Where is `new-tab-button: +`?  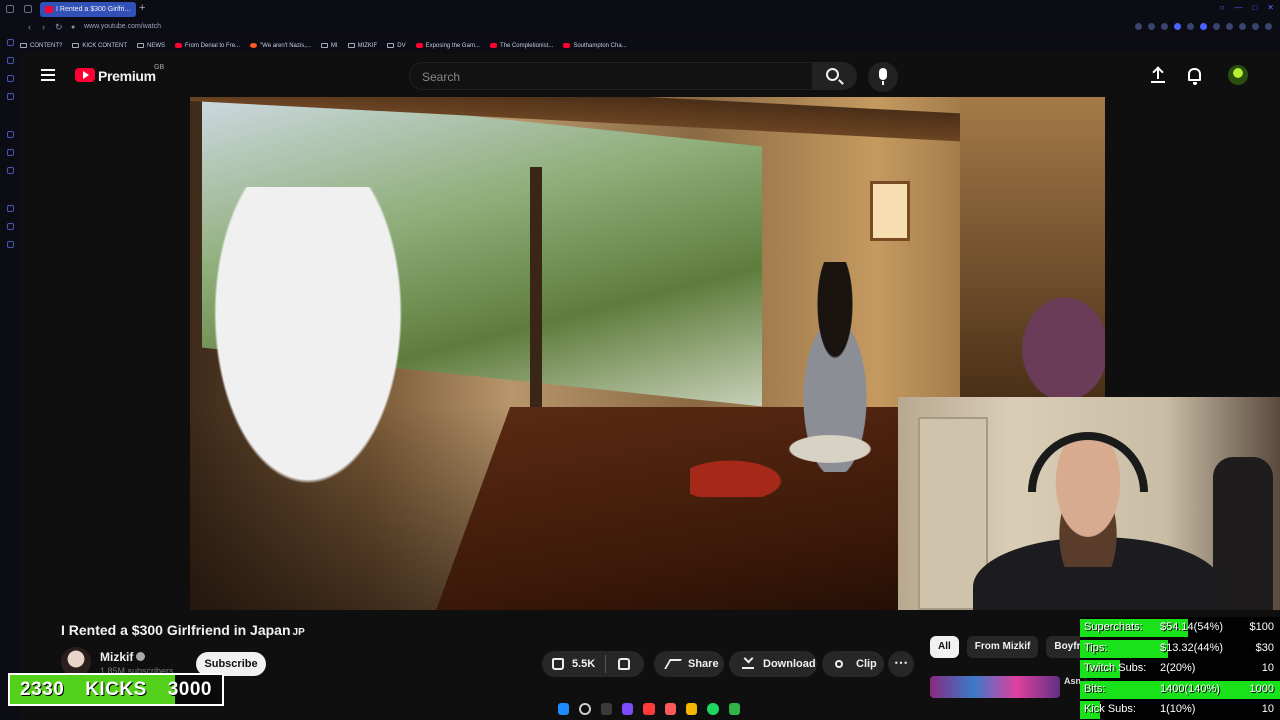
new-tab-button: + is located at coordinates (142, 8).